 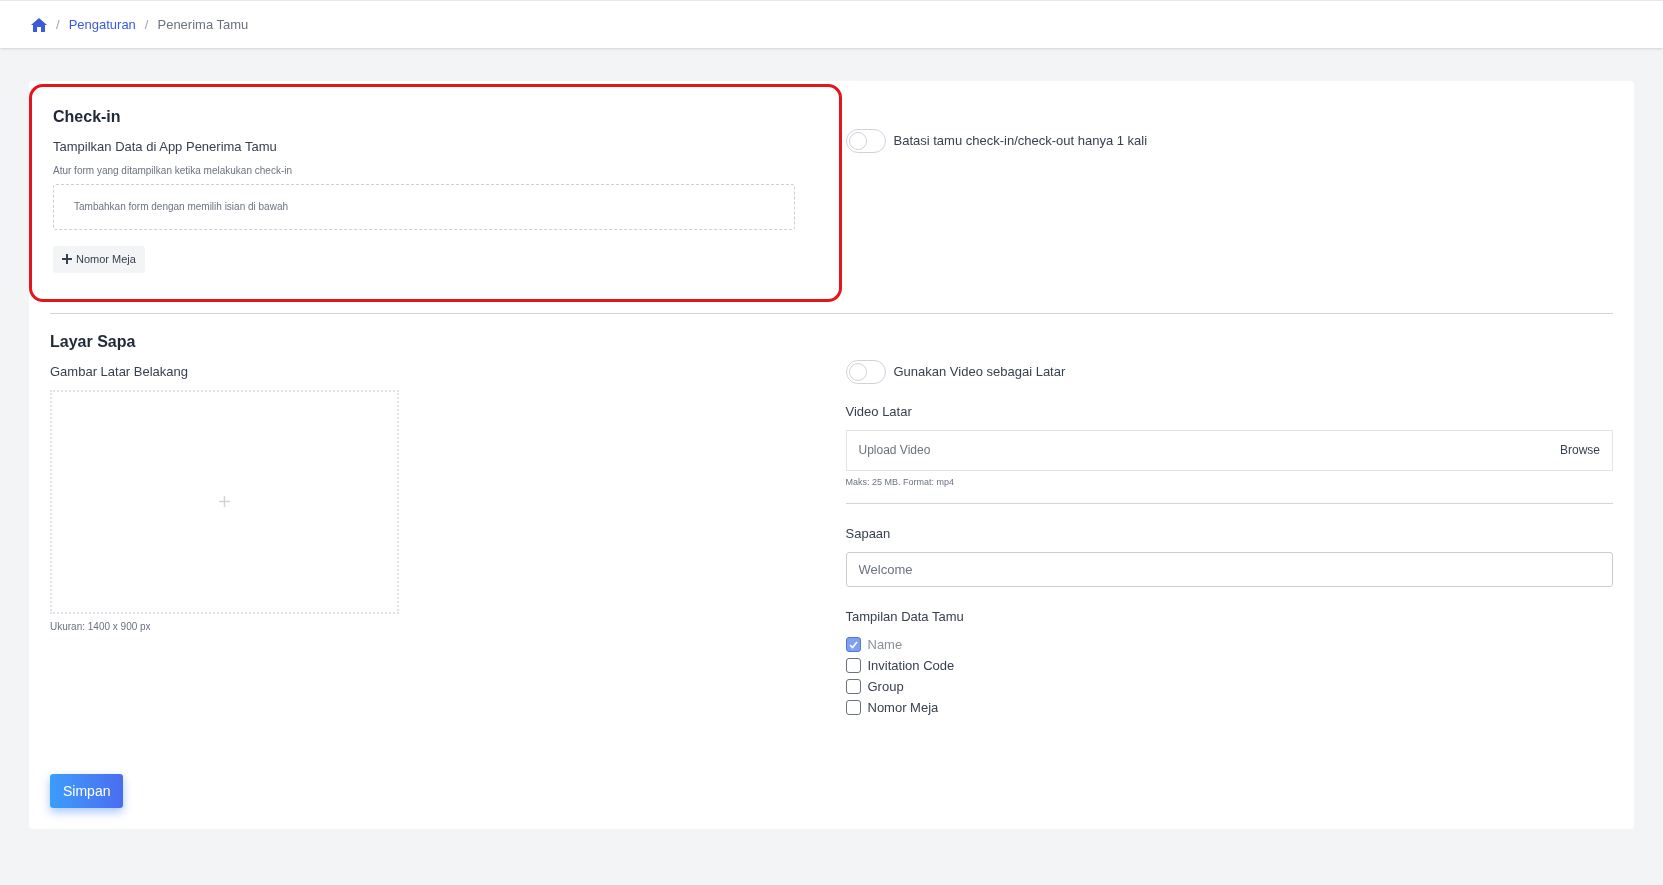 I want to click on breadcrumb-current: Penerima Tamu, so click(x=203, y=24).